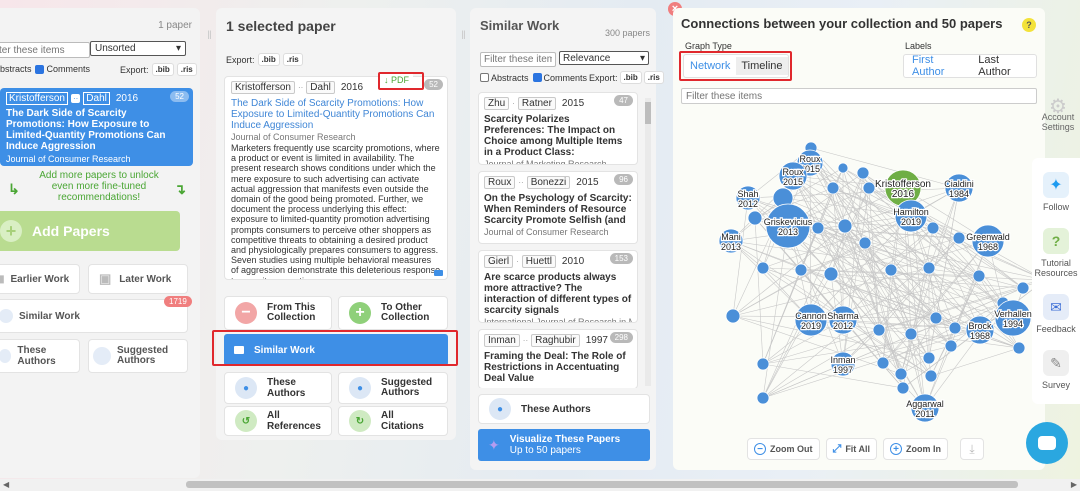 Image resolution: width=1080 pixels, height=491 pixels. Describe the element at coordinates (438, 273) in the screenshot. I see `collapse-icon` at that location.